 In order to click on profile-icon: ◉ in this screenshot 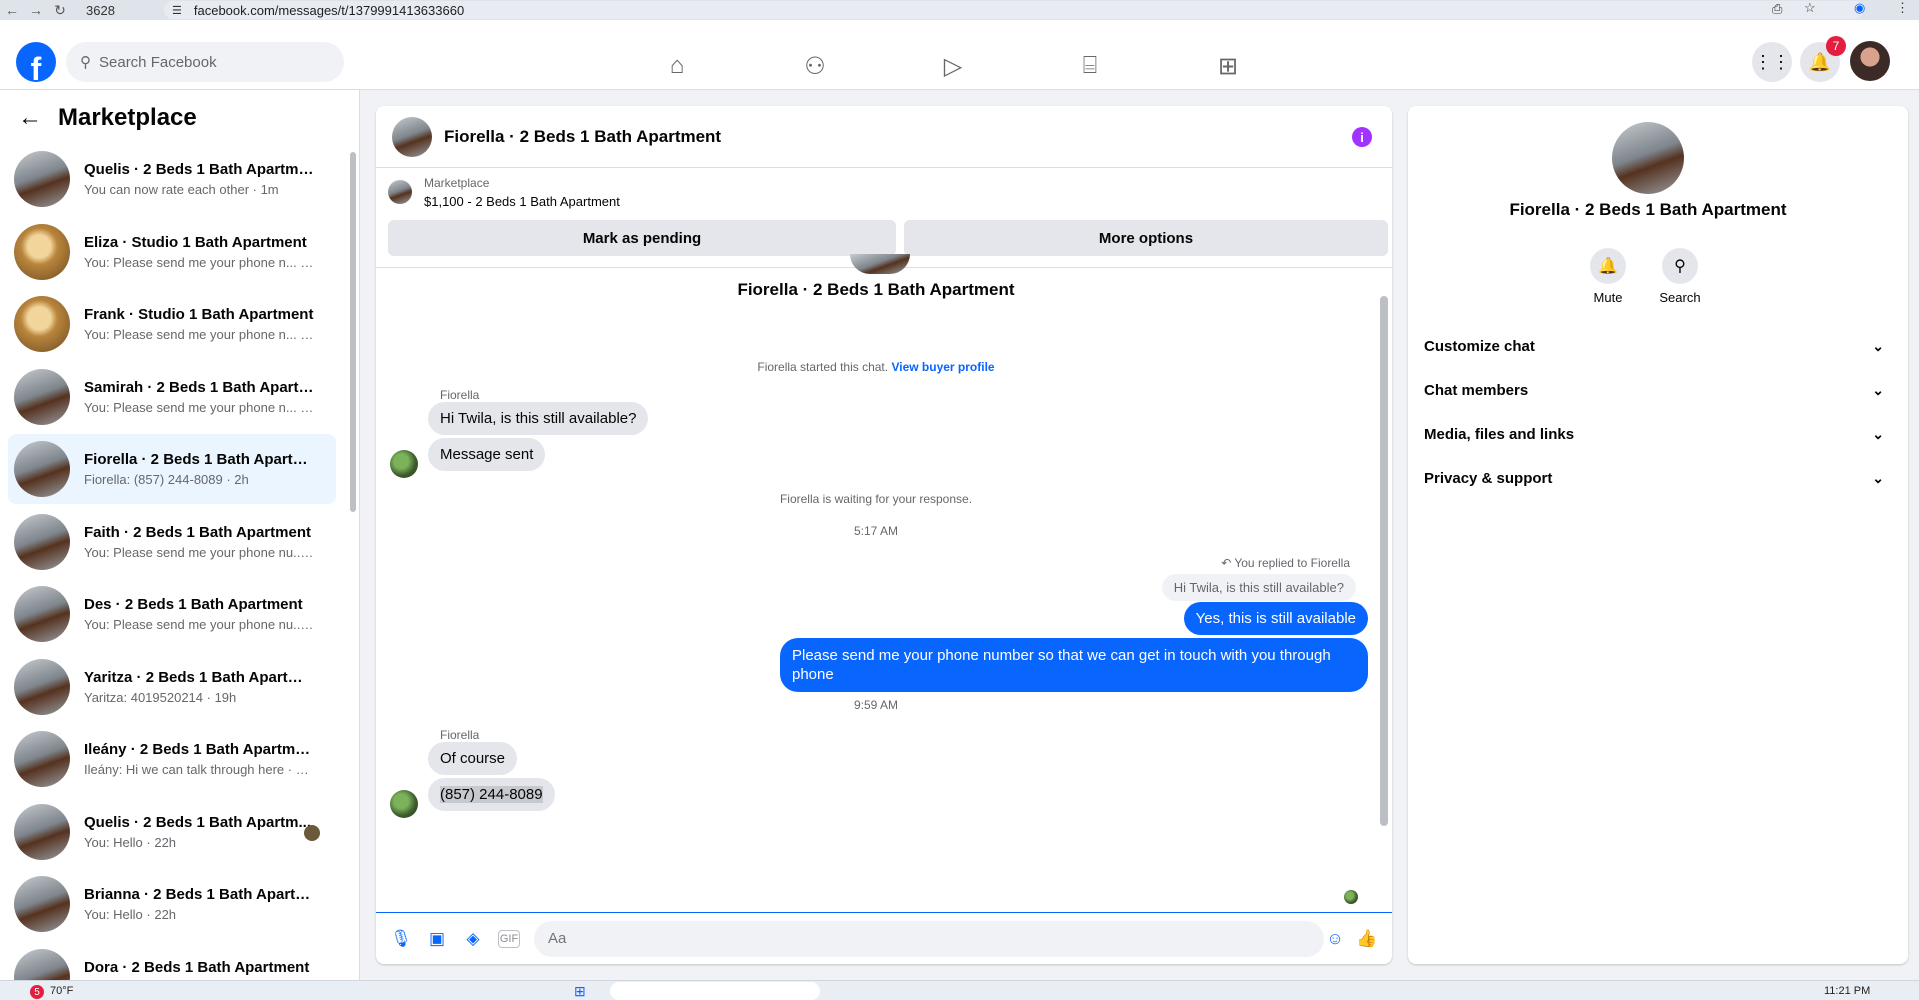, I will do `click(1859, 8)`.